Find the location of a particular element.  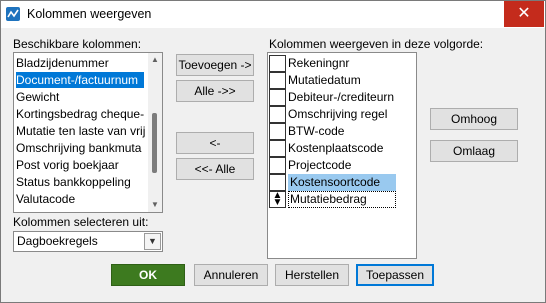

table-row: Rekeningnr is located at coordinates (332, 63).